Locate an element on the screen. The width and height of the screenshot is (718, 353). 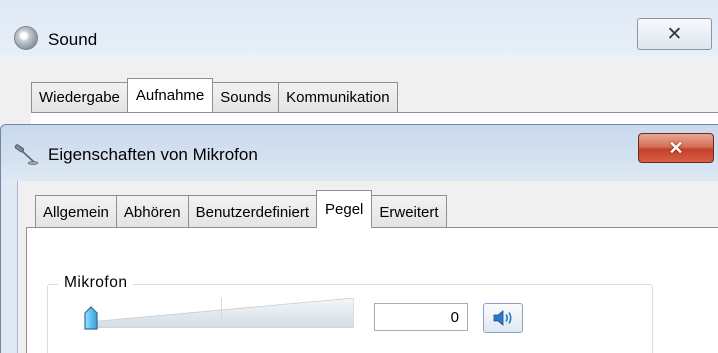
sound-close-button: ✕ is located at coordinates (674, 34).